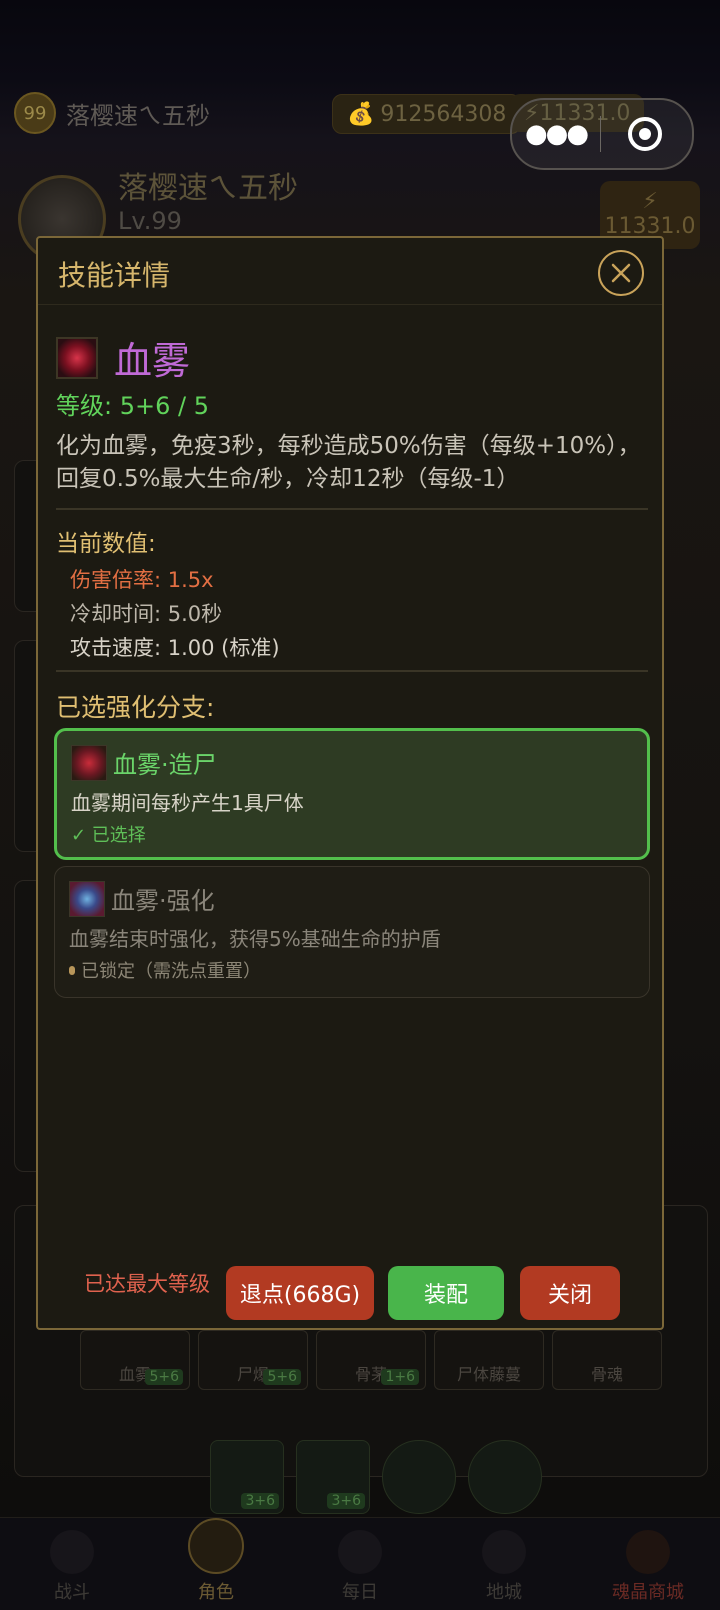 The image size is (720, 1610). Describe the element at coordinates (350, 304) in the screenshot. I see `title-divider` at that location.